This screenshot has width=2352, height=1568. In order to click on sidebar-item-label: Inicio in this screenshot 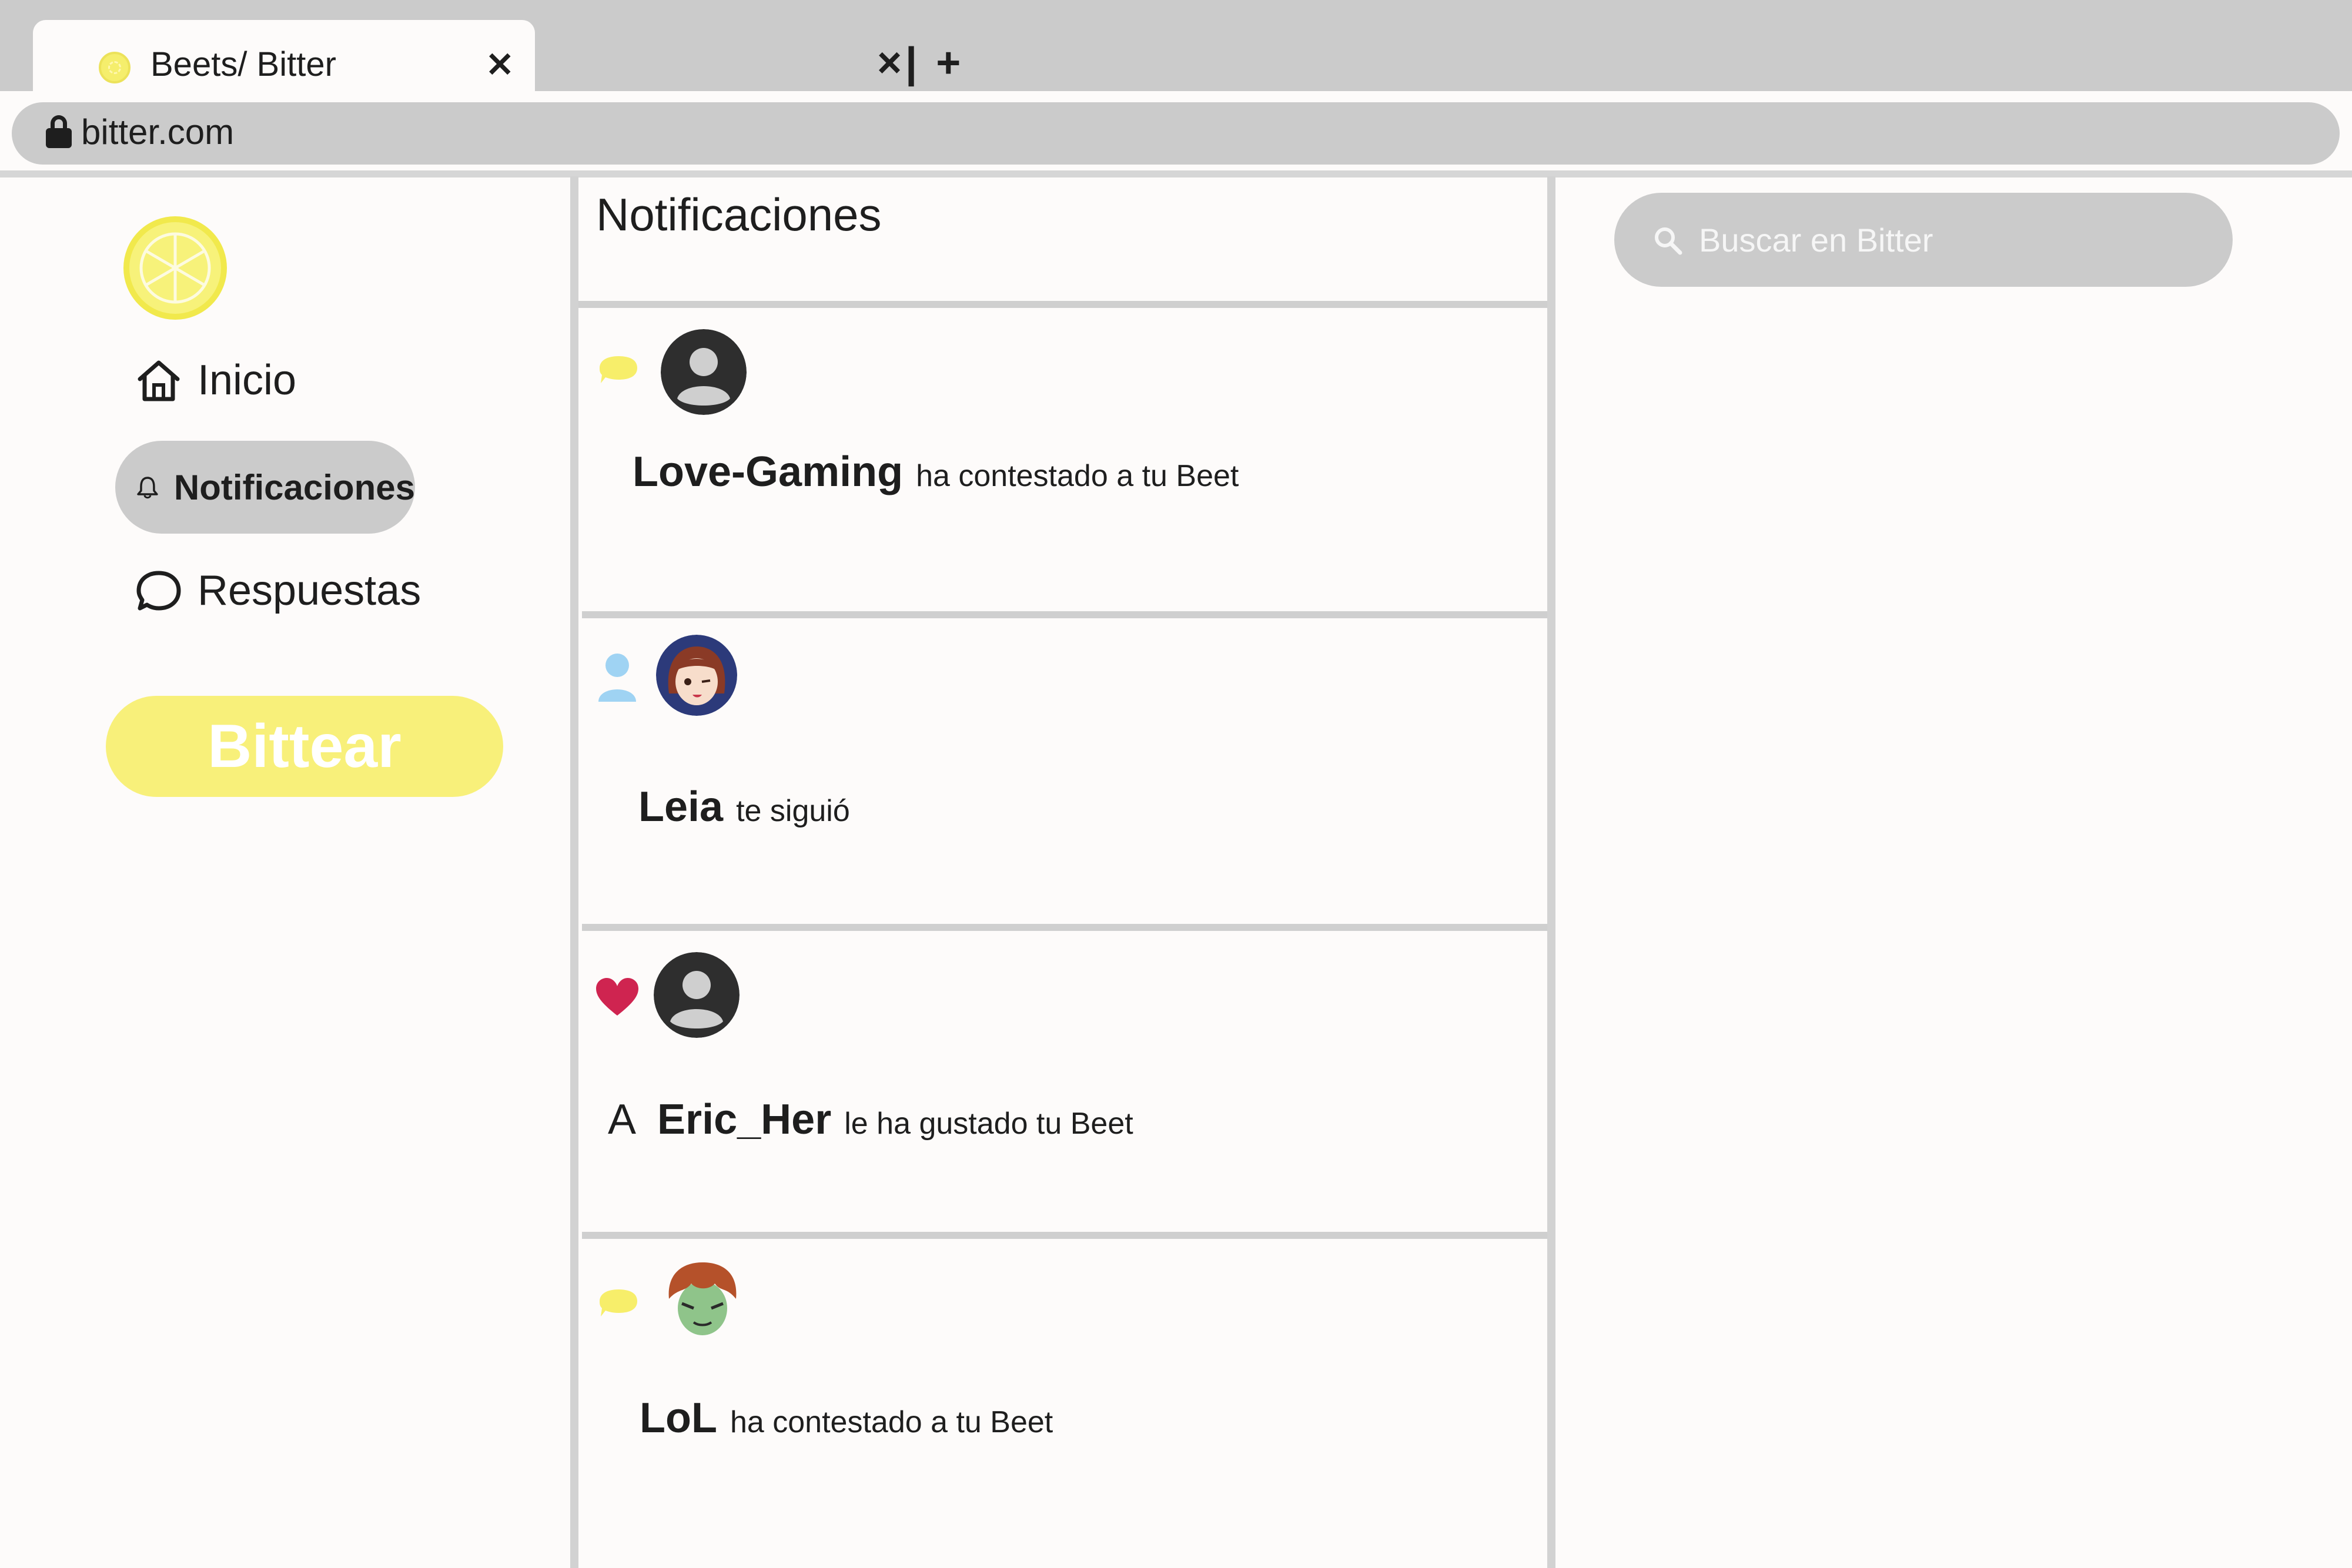, I will do `click(248, 380)`.